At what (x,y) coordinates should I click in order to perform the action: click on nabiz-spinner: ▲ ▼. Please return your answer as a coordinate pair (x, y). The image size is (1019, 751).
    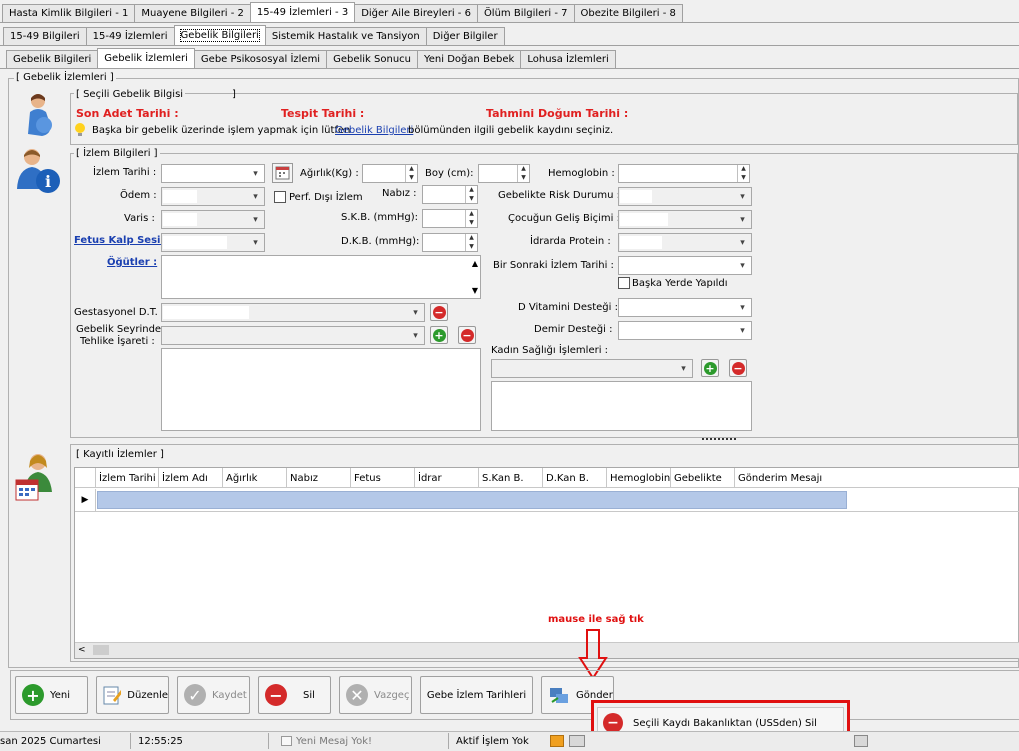
    Looking at the image, I should click on (450, 194).